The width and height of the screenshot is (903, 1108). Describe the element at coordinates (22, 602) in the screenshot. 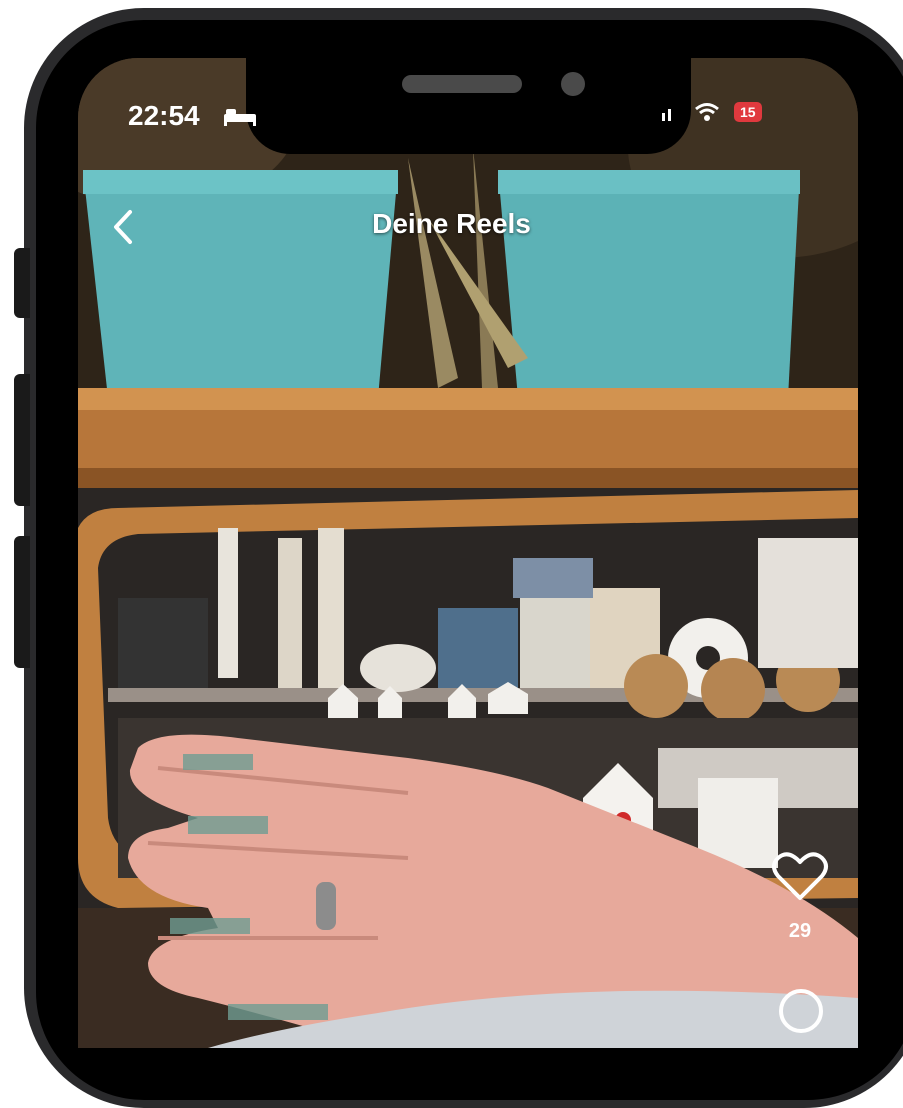

I see `volume-down-button` at that location.